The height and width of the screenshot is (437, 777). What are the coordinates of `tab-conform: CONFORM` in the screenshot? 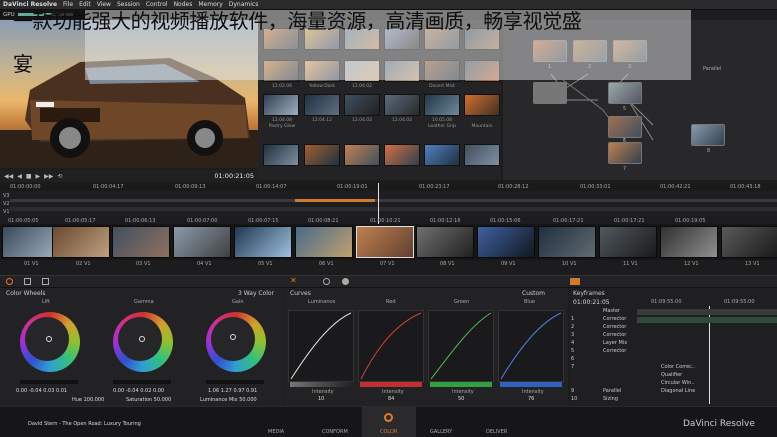 It's located at (335, 432).